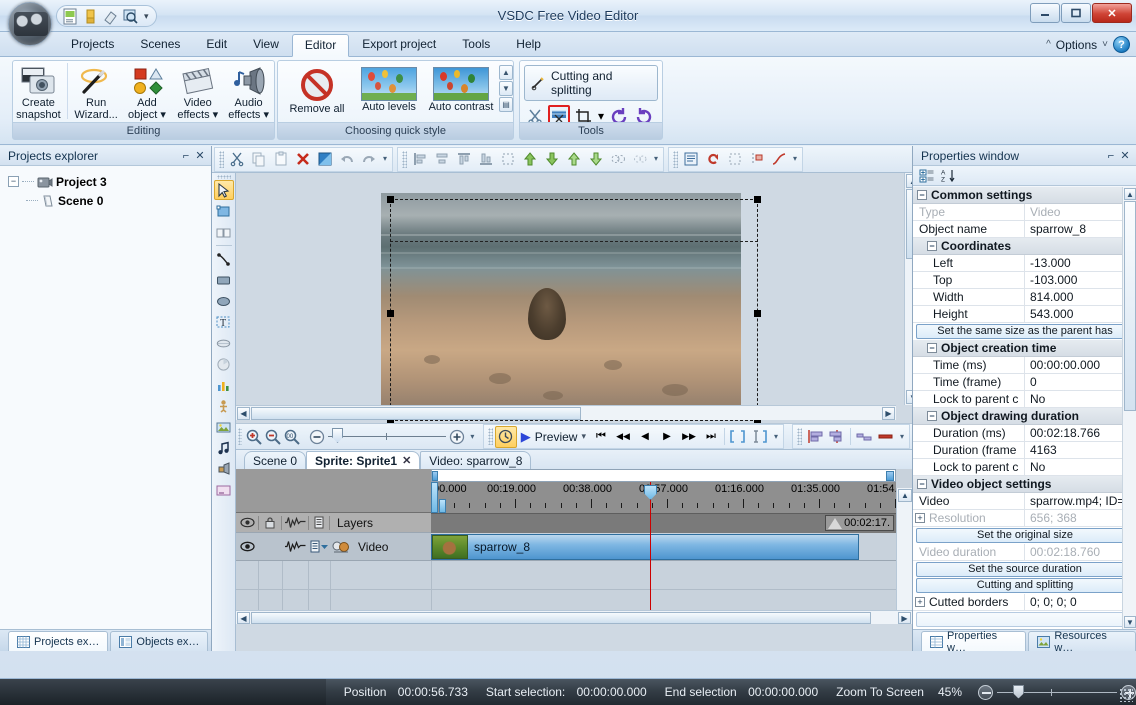 This screenshot has height=705, width=1136. I want to click on timeline-track-video: sparrow_8, so click(663, 547).